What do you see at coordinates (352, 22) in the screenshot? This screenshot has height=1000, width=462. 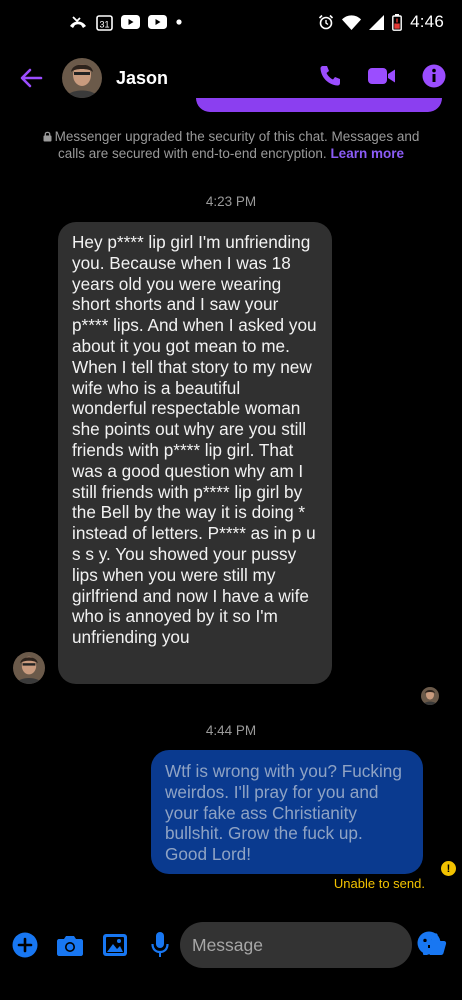 I see `wifi-icon` at bounding box center [352, 22].